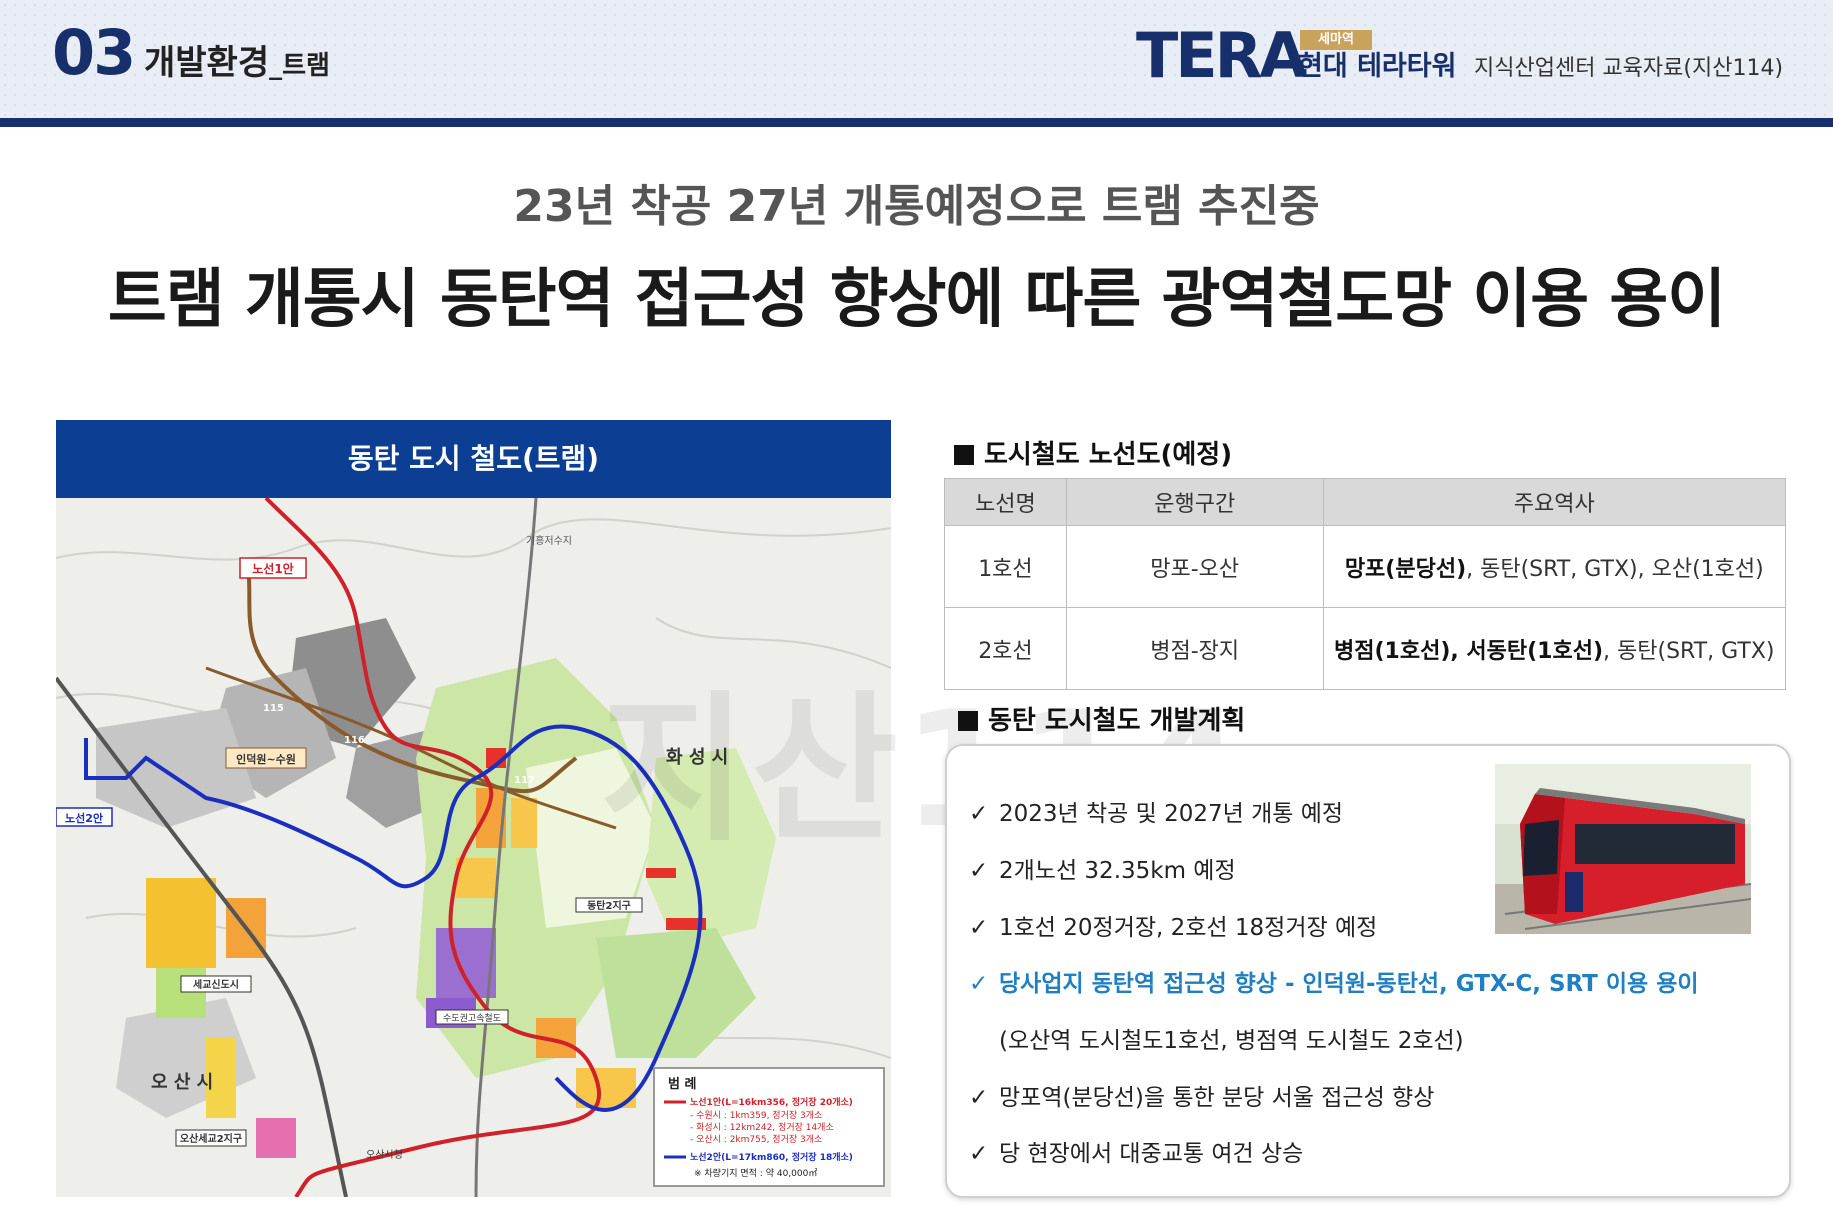 The width and height of the screenshot is (1833, 1218). I want to click on route-table-header: 노선명 운행구간 주요역사, so click(1365, 502).